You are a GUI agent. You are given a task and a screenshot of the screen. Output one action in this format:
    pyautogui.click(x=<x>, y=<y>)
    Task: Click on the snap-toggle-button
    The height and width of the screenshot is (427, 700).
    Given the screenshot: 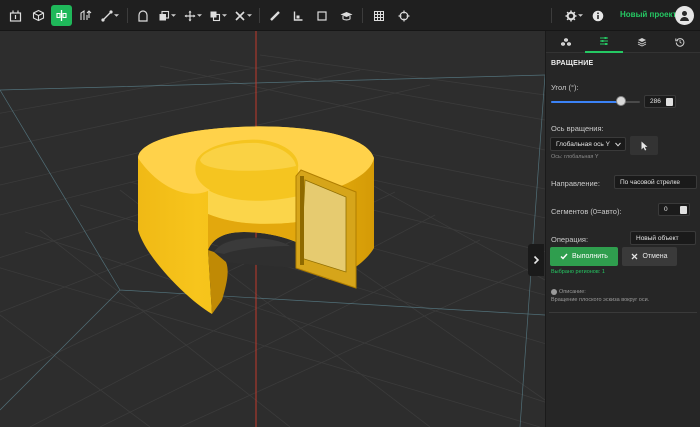 What is the action you would take?
    pyautogui.click(x=404, y=15)
    